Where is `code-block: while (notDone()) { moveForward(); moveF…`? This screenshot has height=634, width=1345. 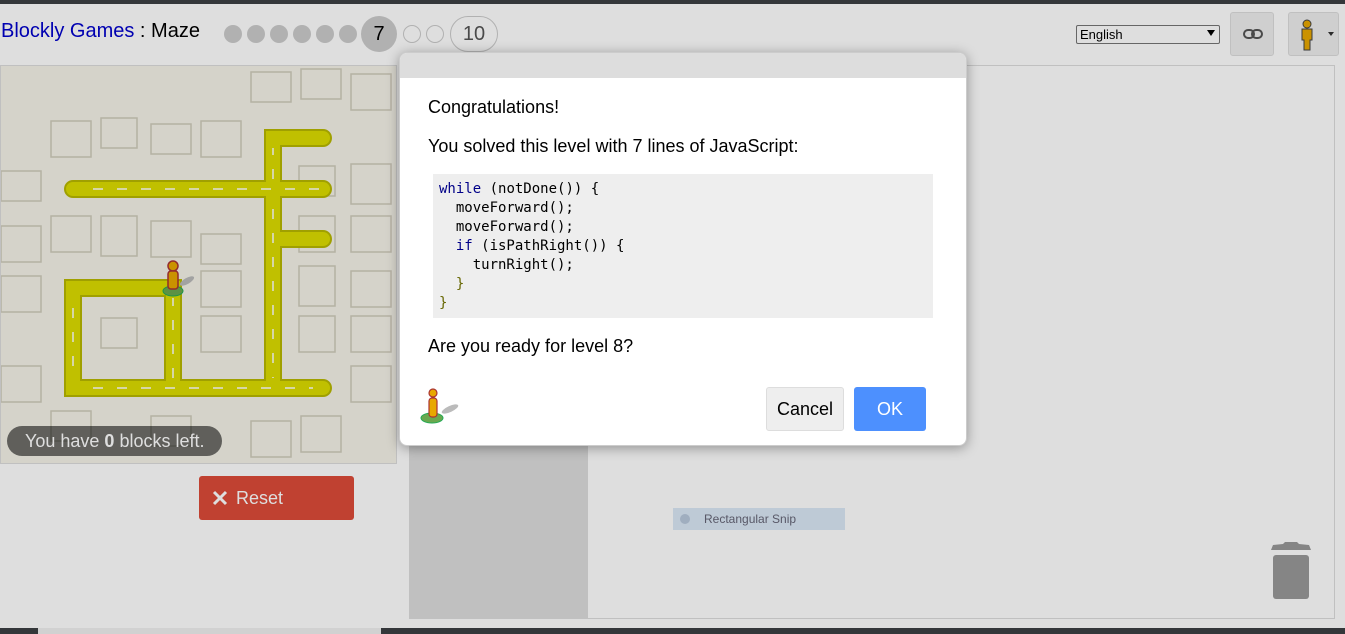 code-block: while (notDone()) { moveForward(); moveF… is located at coordinates (683, 246).